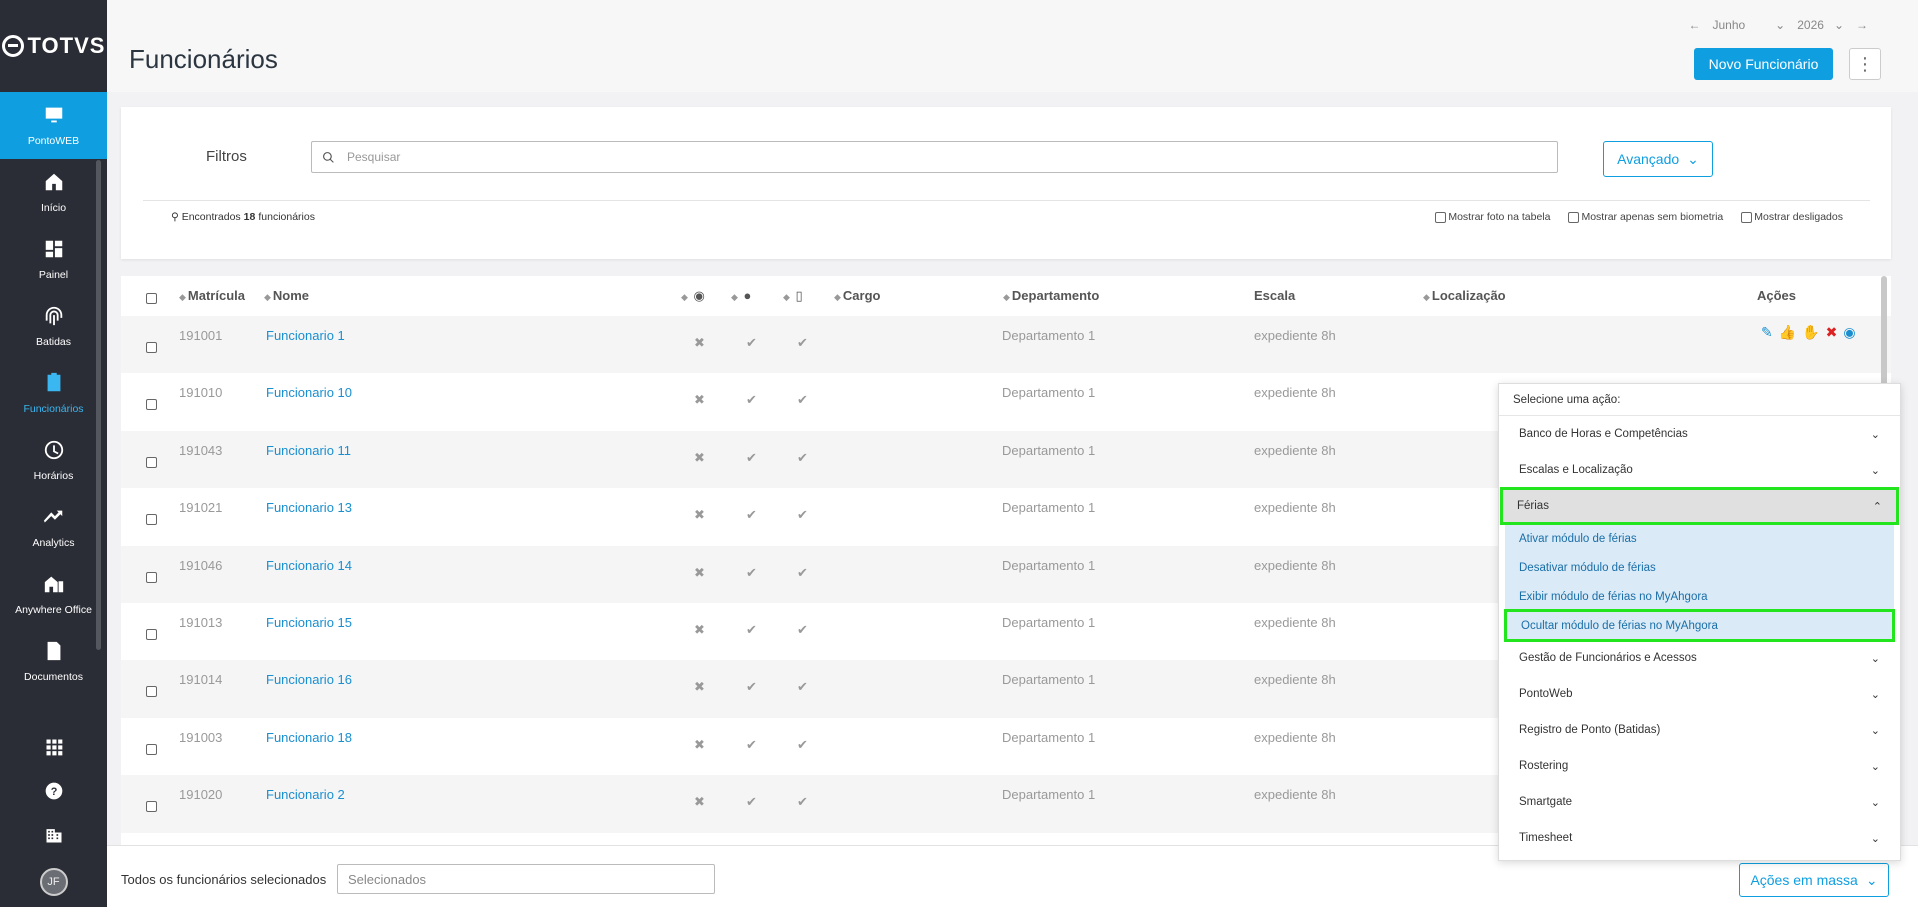  What do you see at coordinates (699, 744) in the screenshot?
I see `biometry-missing-icon: ✖` at bounding box center [699, 744].